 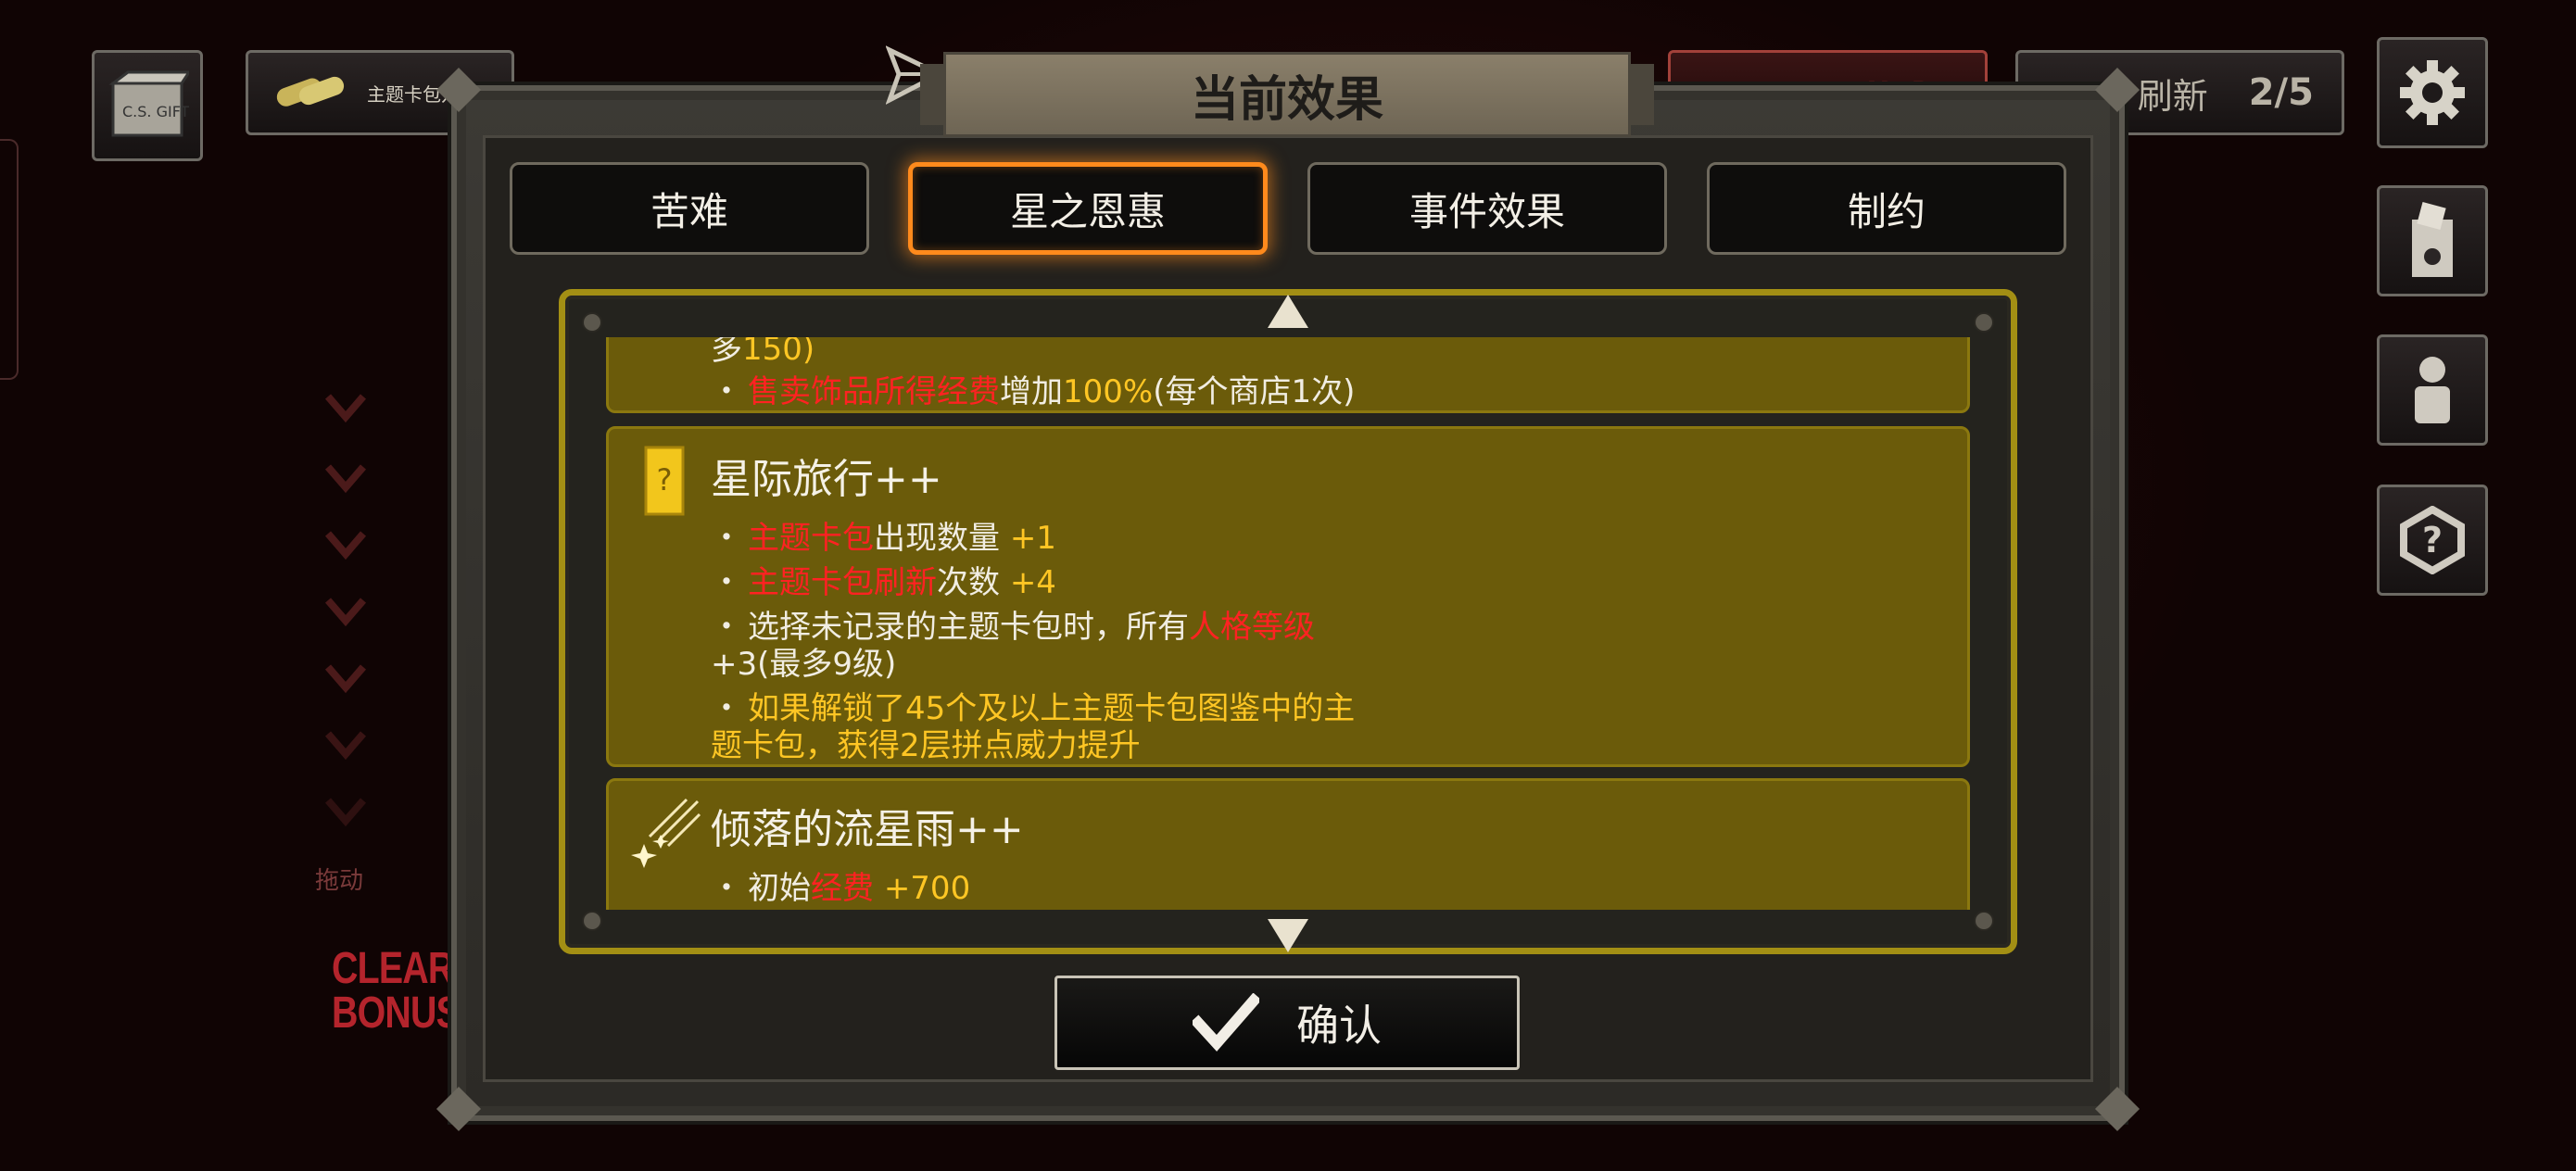 I want to click on gift-box-button: C.S. GIFT, so click(x=147, y=106).